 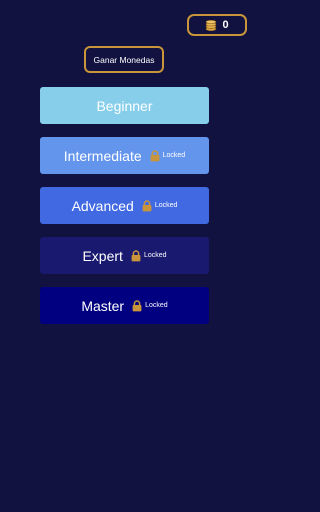 I want to click on coin-balance-badge: 0, so click(x=217, y=25).